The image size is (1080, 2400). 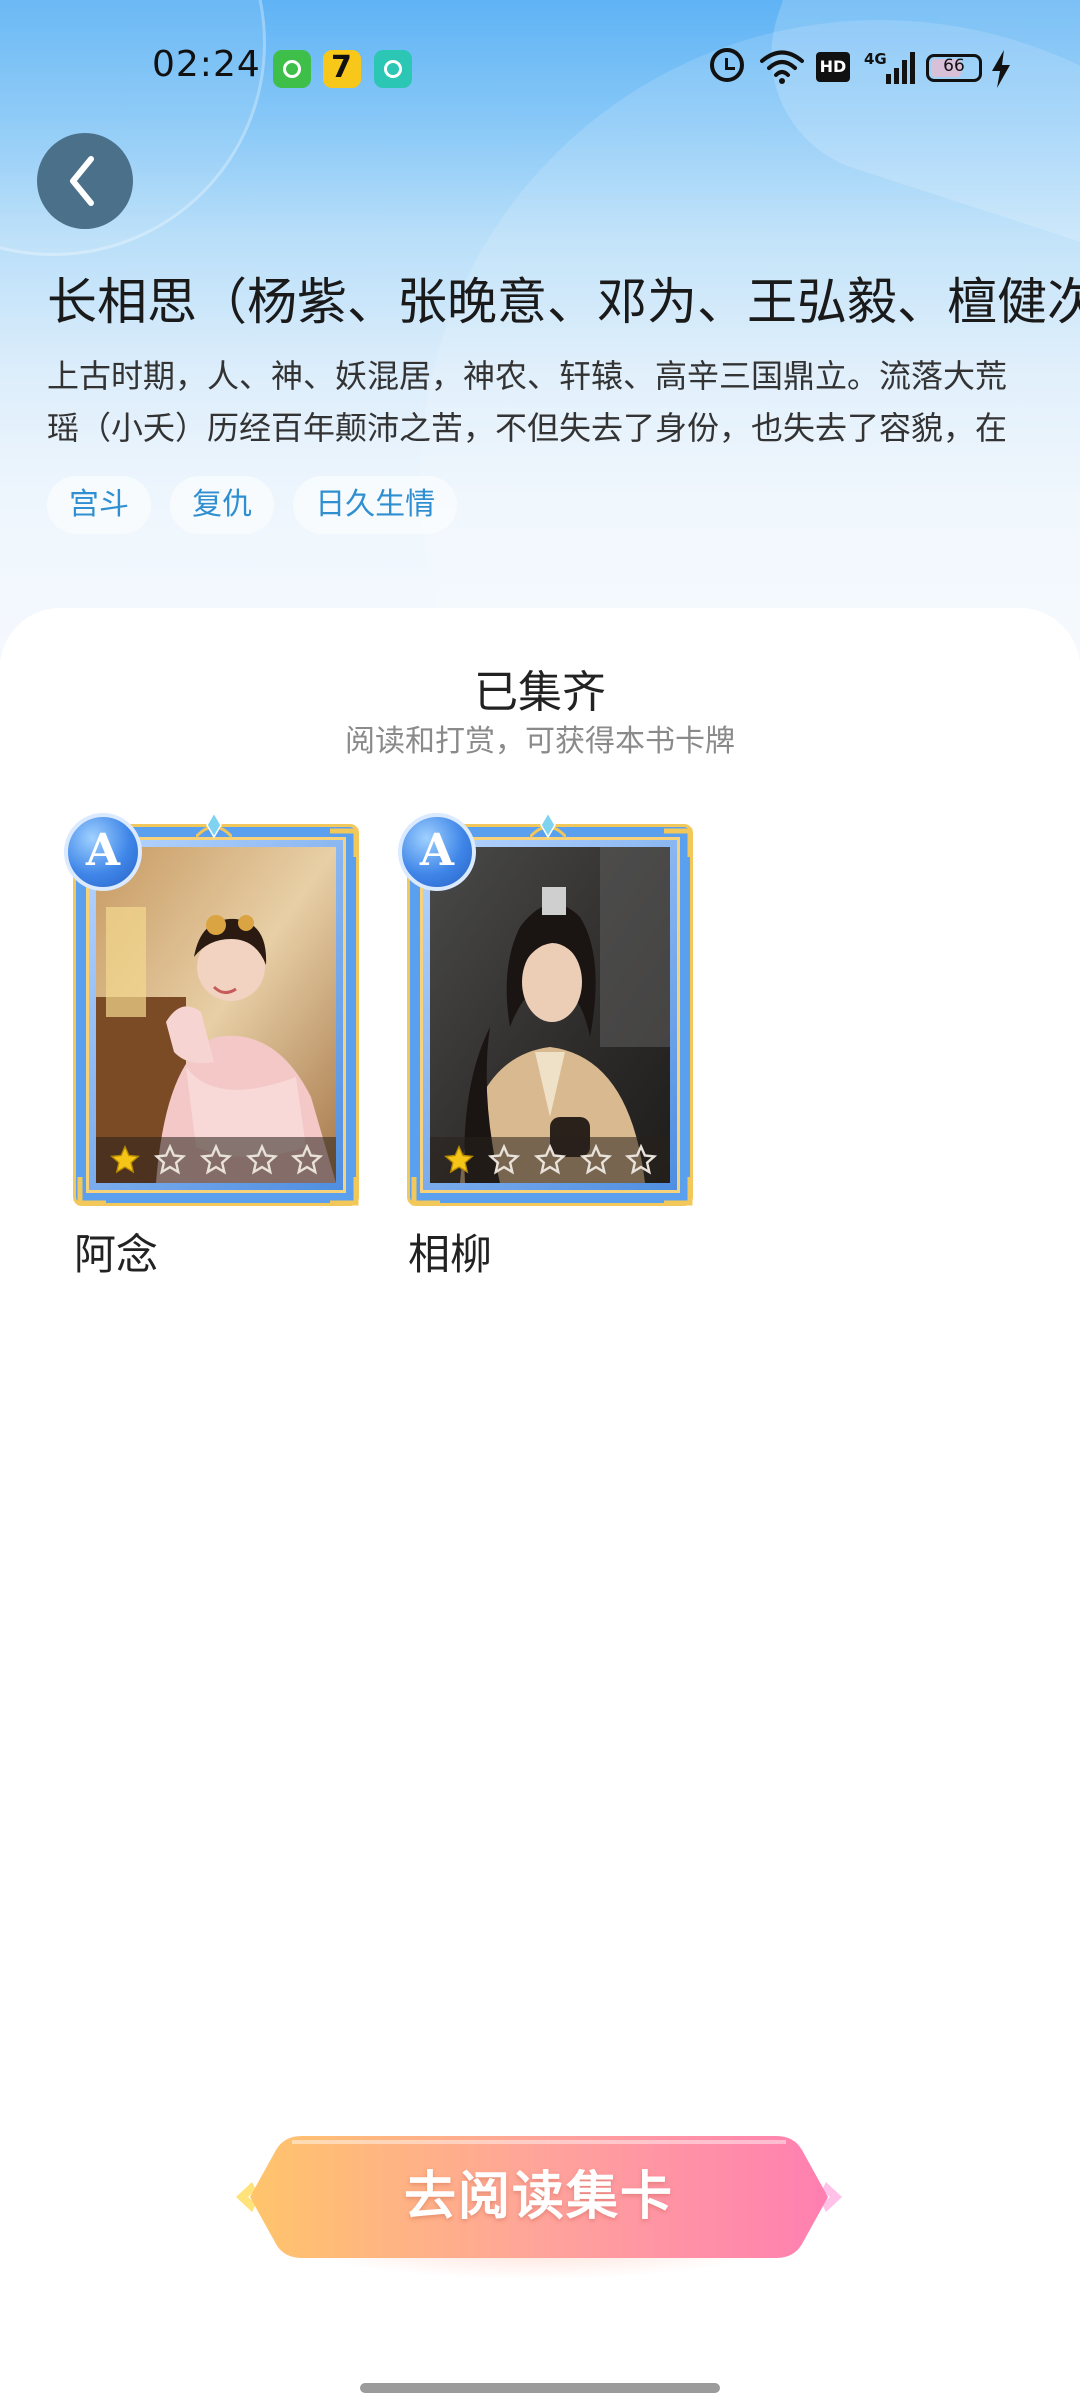 What do you see at coordinates (206, 64) in the screenshot?
I see `status-time: 02:24` at bounding box center [206, 64].